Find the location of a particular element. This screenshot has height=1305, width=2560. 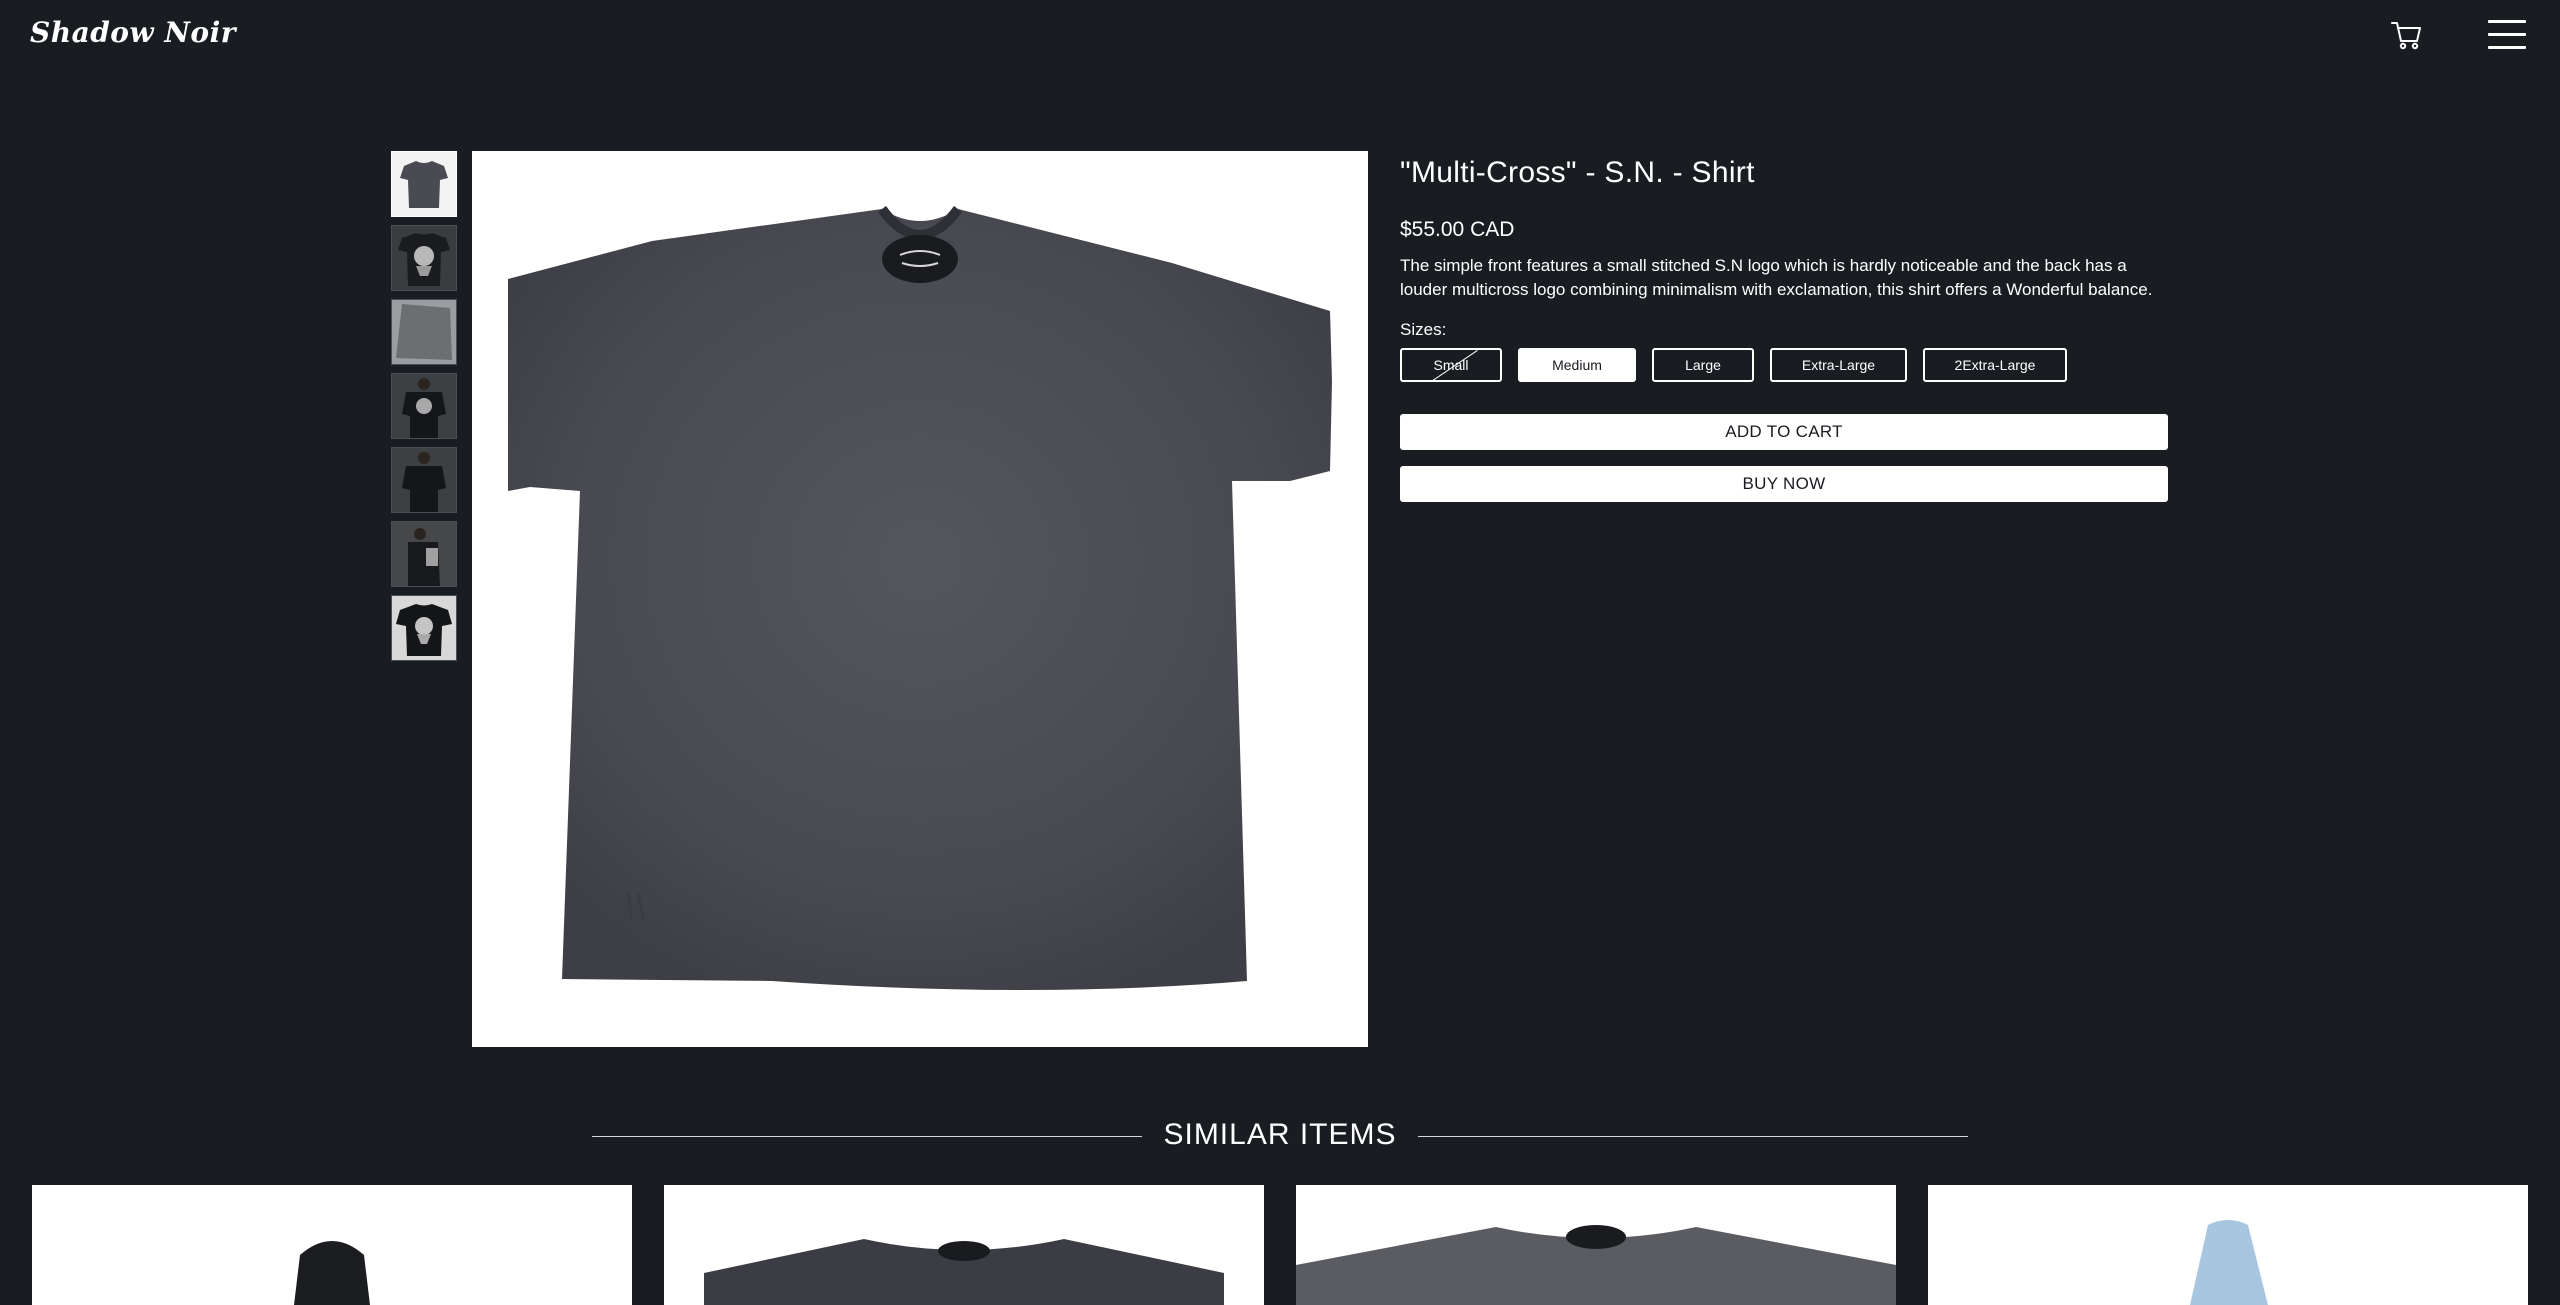

buy-now-button: BUY NOW is located at coordinates (1784, 484).